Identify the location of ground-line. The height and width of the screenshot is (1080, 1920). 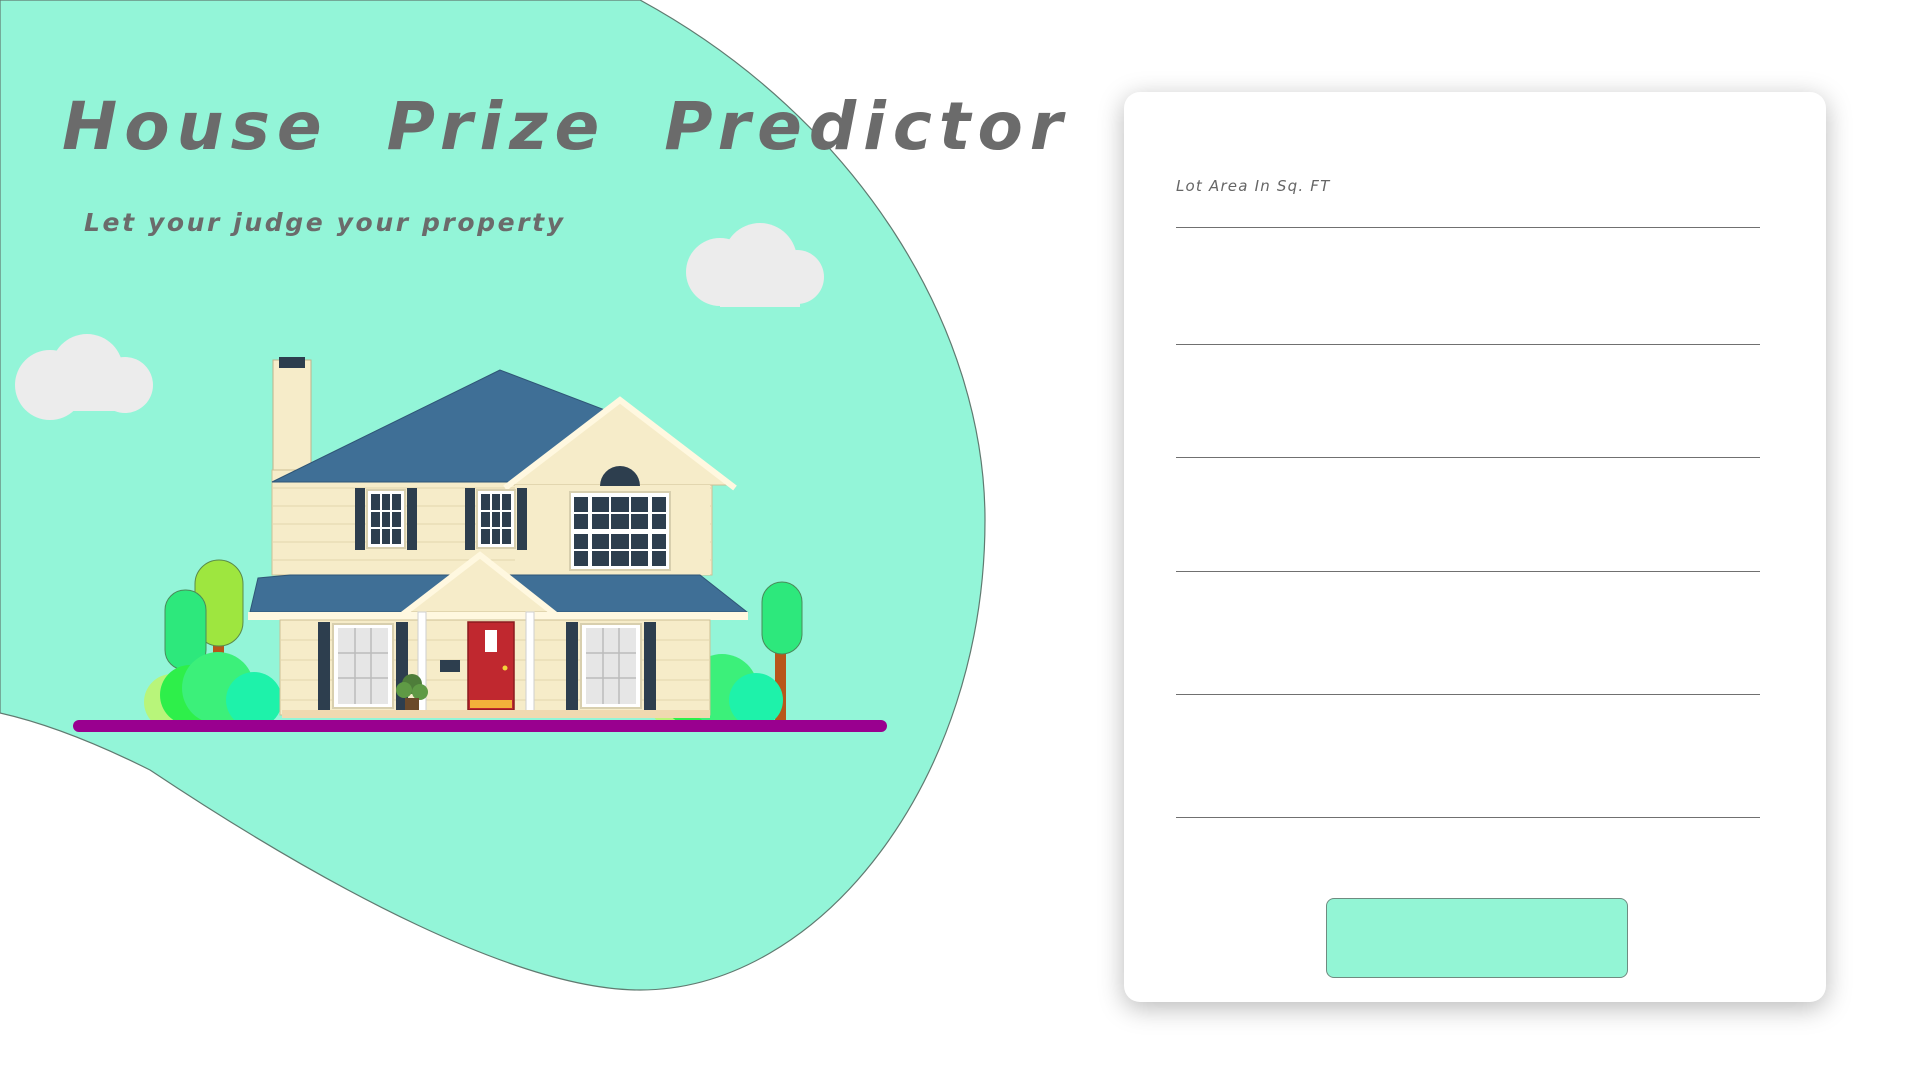
(480, 726).